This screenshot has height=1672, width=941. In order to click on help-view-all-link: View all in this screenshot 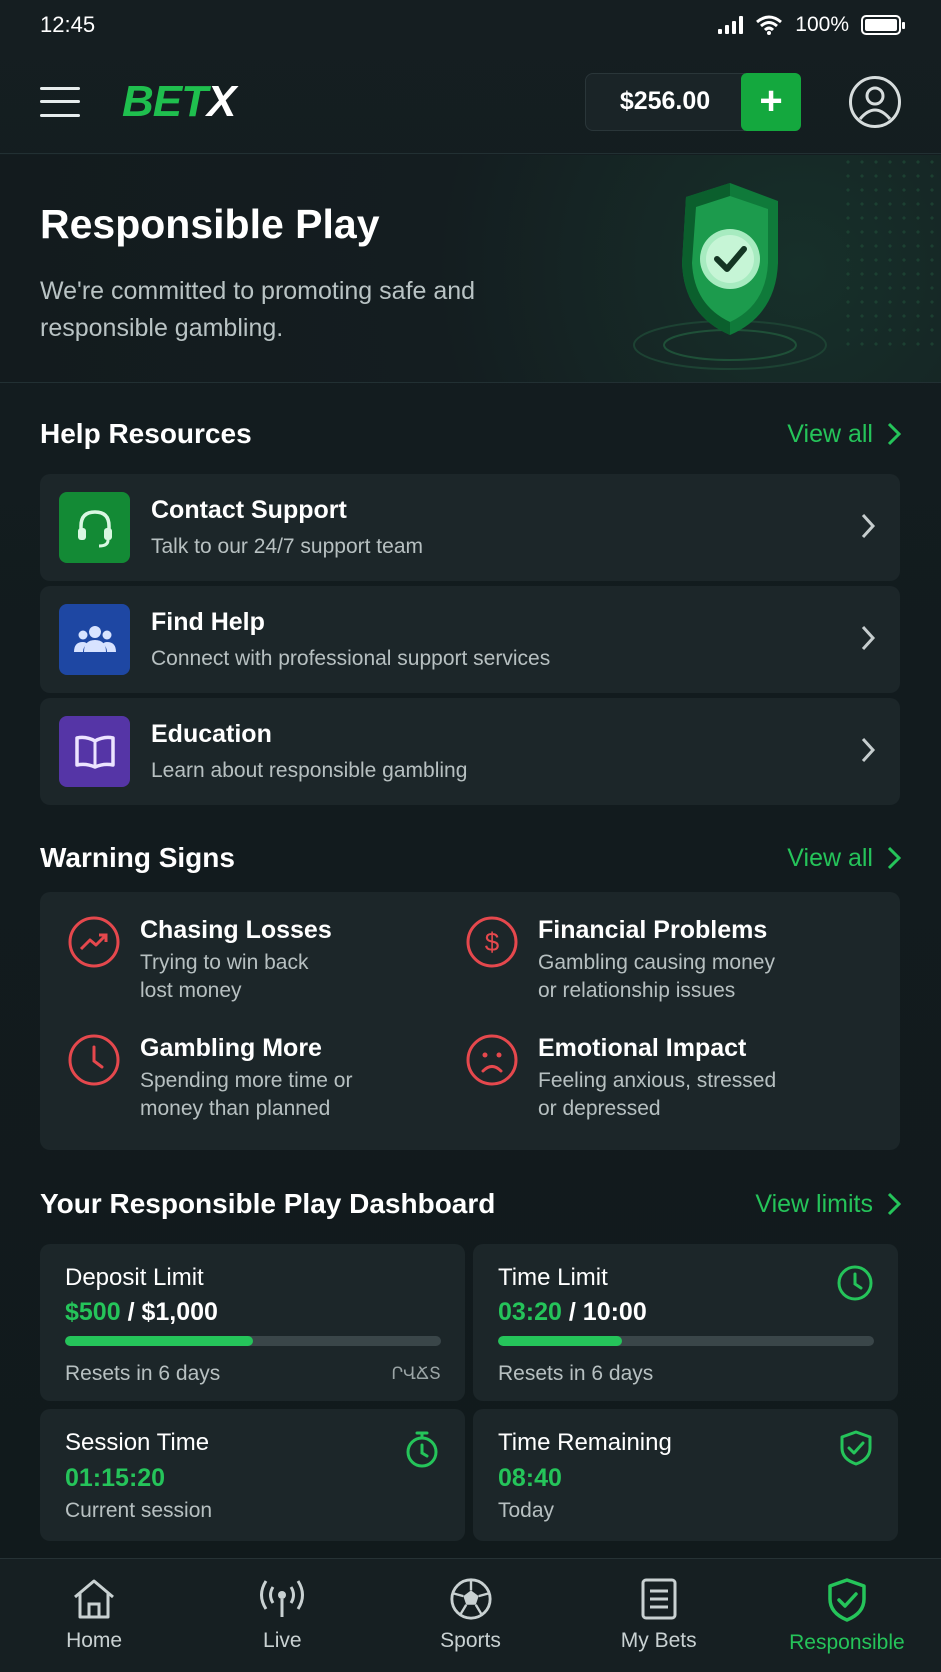, I will do `click(844, 434)`.